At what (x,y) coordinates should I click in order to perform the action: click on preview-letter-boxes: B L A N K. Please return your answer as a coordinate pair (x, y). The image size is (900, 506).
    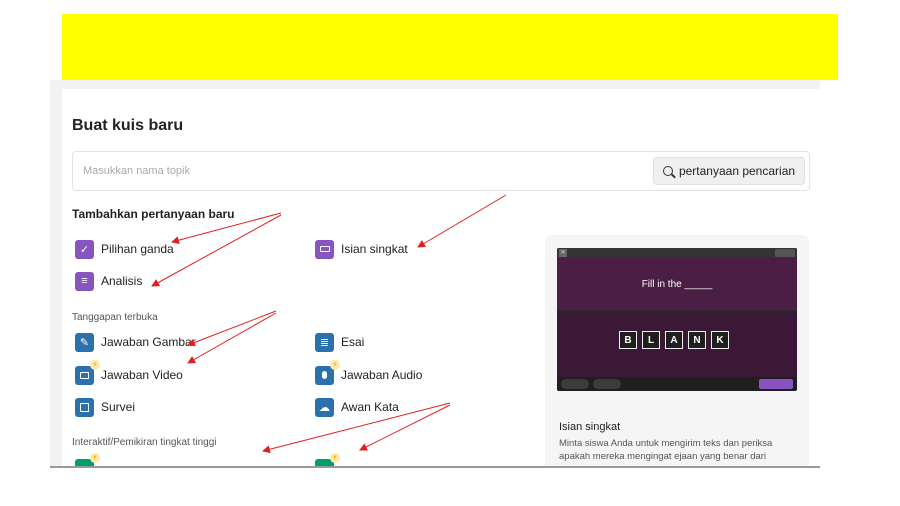
    Looking at the image, I should click on (674, 340).